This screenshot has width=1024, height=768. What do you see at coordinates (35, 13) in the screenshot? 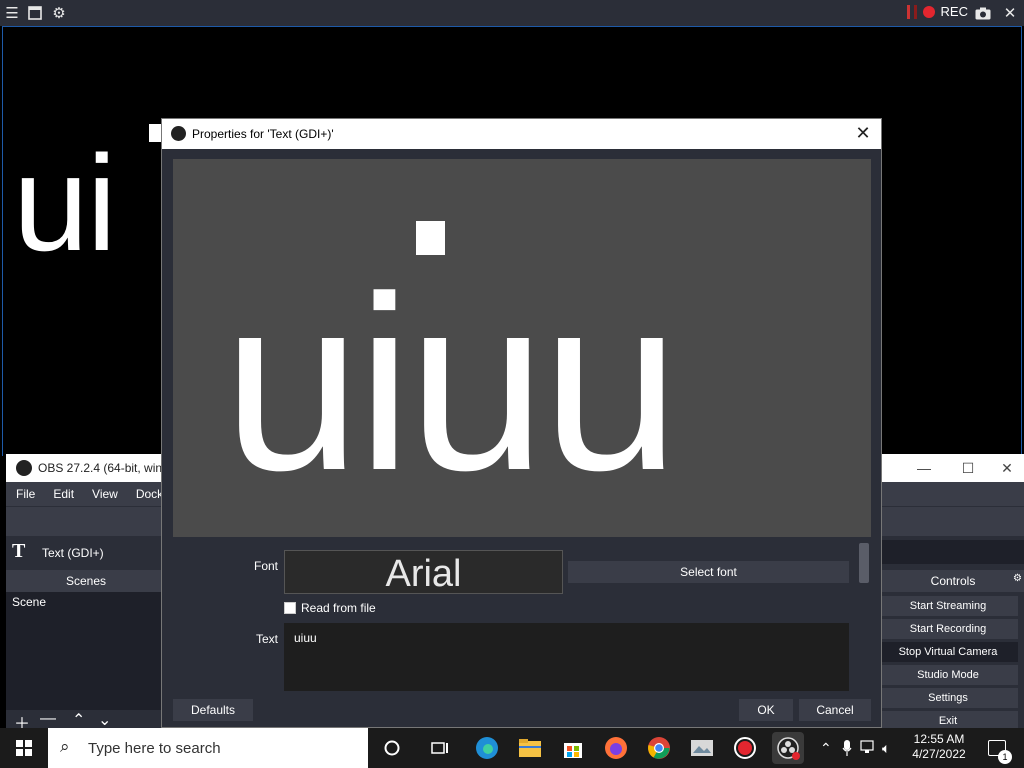
I see `window-icon` at bounding box center [35, 13].